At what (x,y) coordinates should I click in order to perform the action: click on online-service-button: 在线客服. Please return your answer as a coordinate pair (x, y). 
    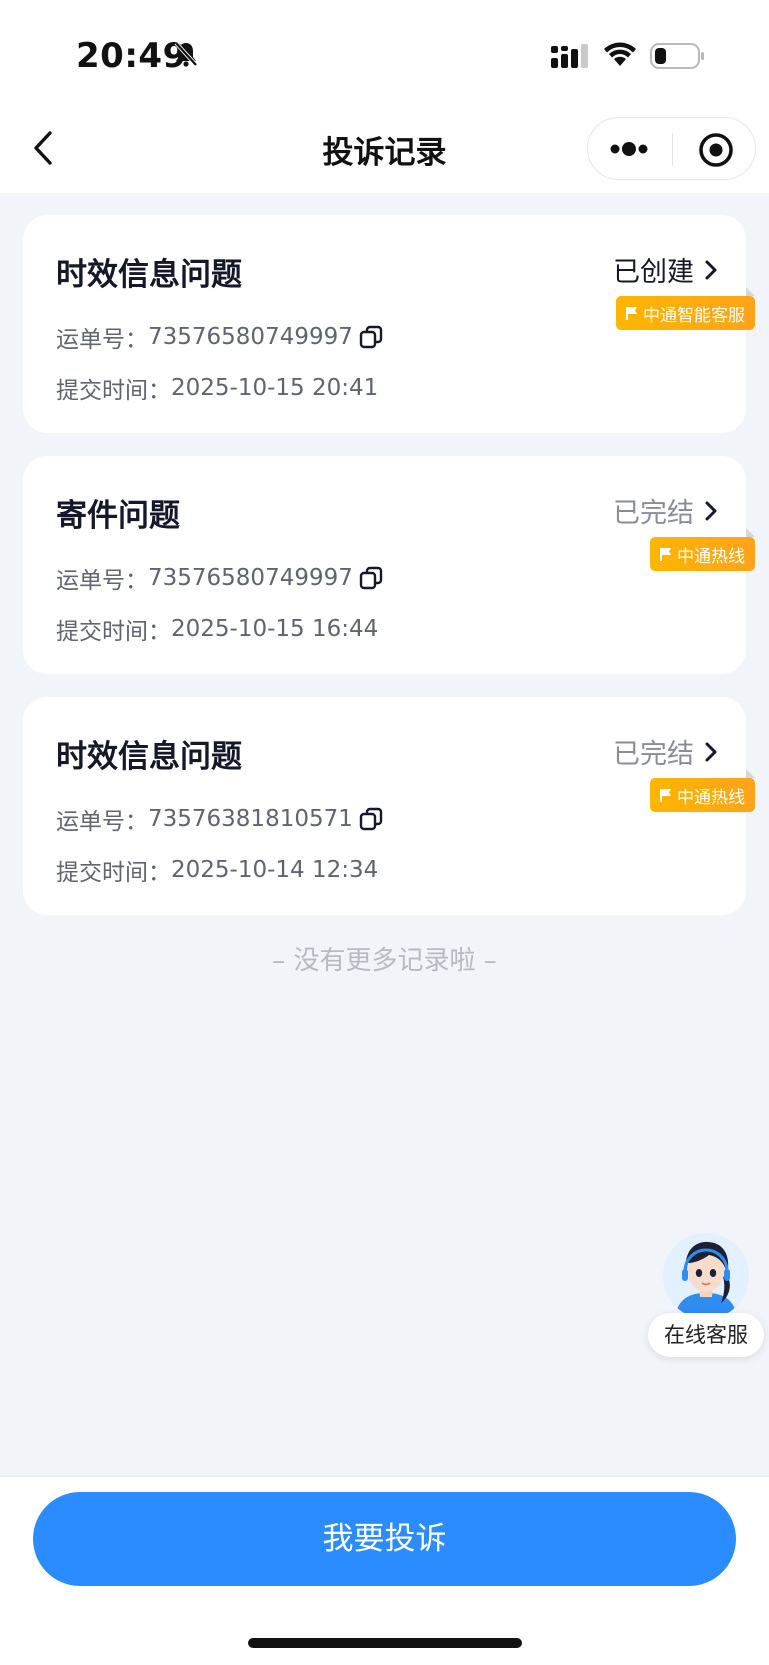
    Looking at the image, I should click on (706, 1295).